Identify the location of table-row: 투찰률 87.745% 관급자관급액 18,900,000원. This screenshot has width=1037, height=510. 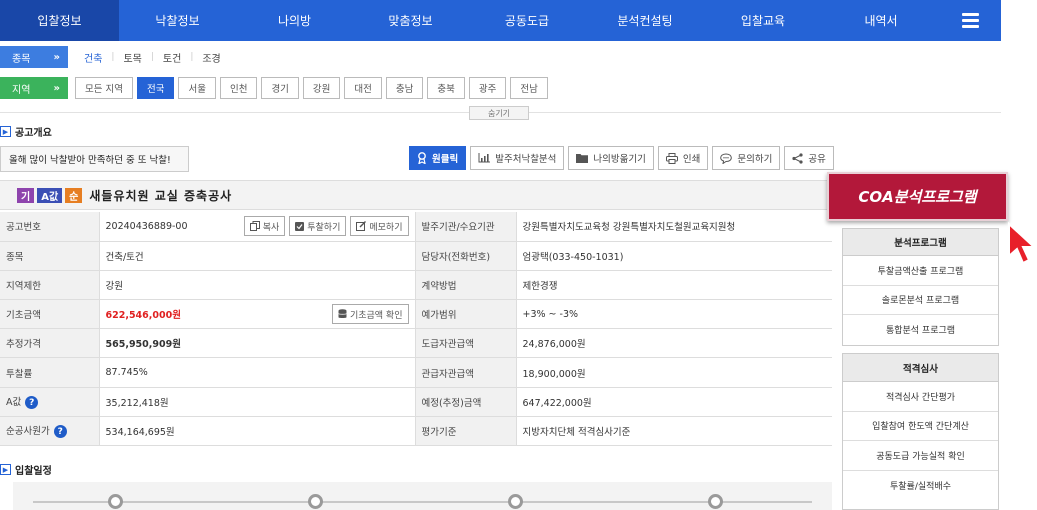
(416, 372).